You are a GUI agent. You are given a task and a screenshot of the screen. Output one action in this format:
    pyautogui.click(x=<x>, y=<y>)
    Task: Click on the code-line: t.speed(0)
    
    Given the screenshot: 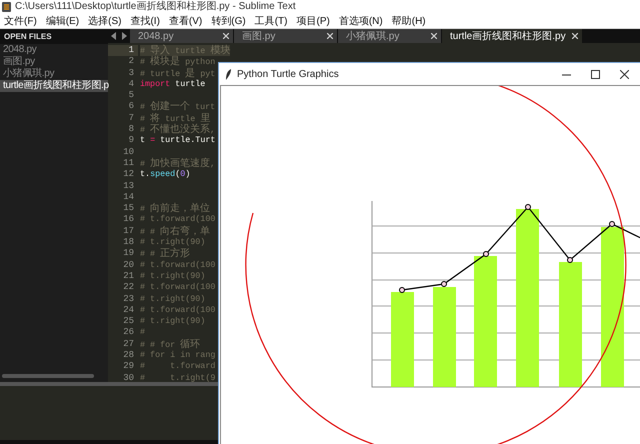 What is the action you would take?
    pyautogui.click(x=165, y=175)
    